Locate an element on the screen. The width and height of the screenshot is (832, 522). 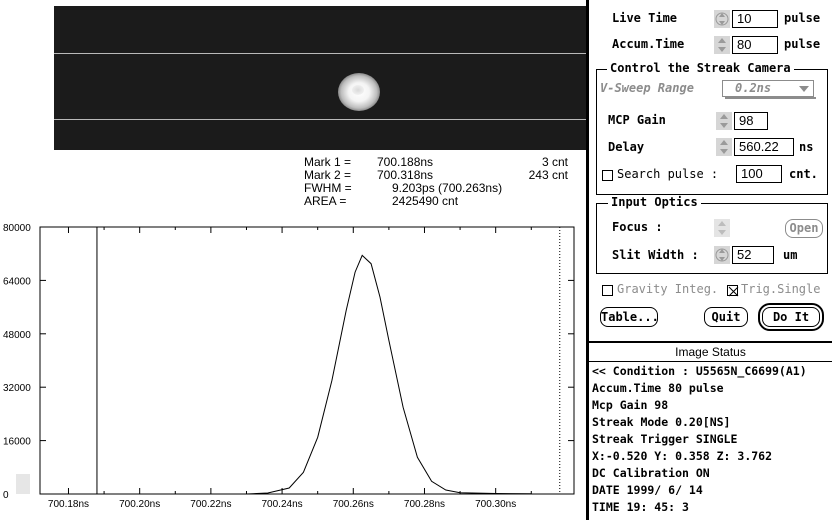
y-tick-label: 16000 is located at coordinates (17, 442).